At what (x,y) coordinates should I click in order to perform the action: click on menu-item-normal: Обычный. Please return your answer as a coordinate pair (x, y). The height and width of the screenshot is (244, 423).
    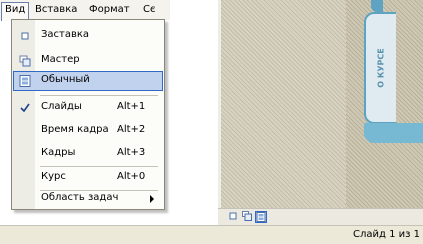
    Looking at the image, I should click on (88, 81).